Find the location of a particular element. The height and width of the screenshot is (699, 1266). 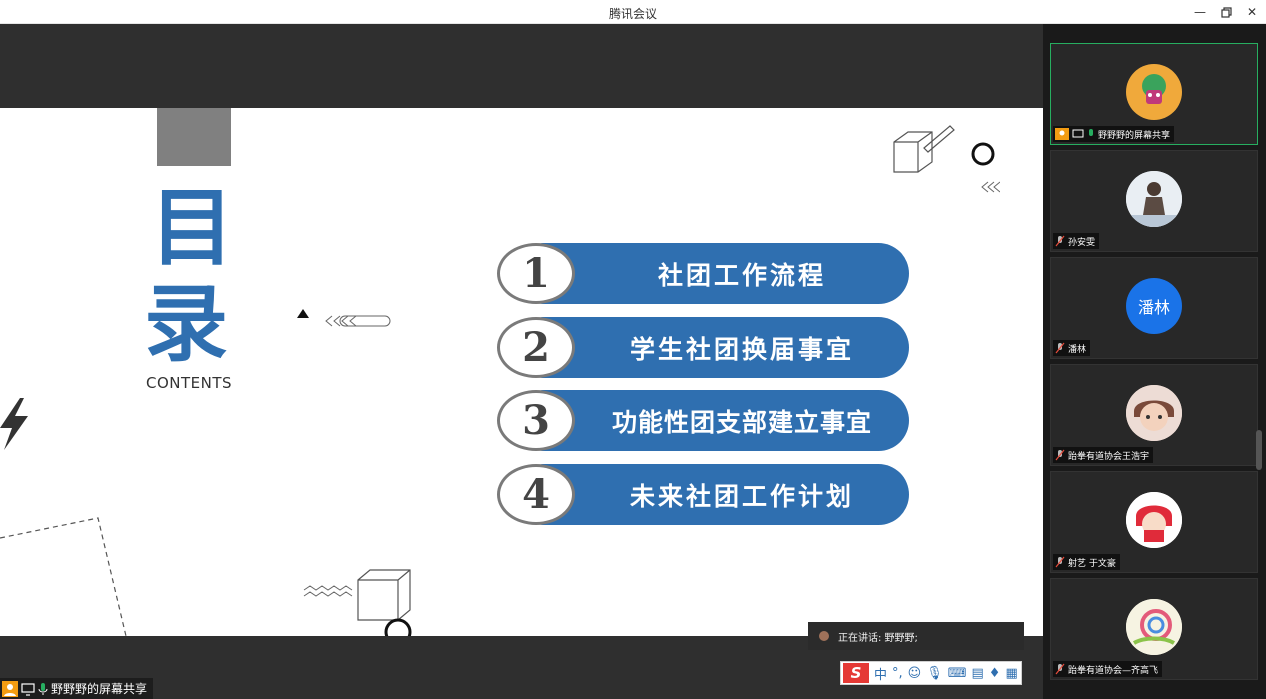

participant-name: 跆拳有道协会—齐高飞 is located at coordinates (1113, 670).